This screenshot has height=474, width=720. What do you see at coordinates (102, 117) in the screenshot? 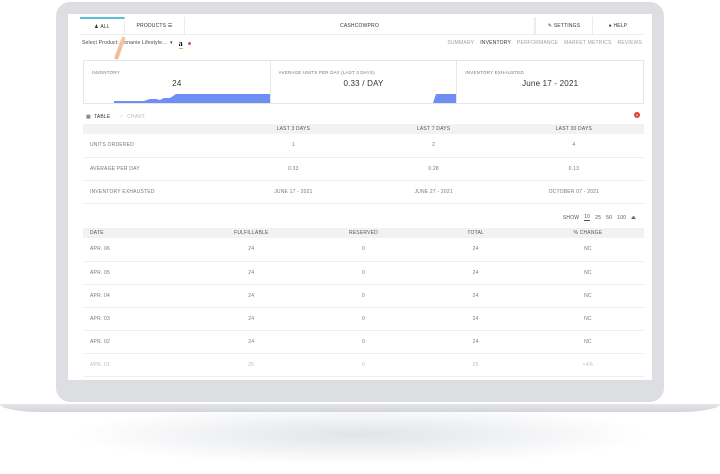
I see `table-toggle: TABLE` at bounding box center [102, 117].